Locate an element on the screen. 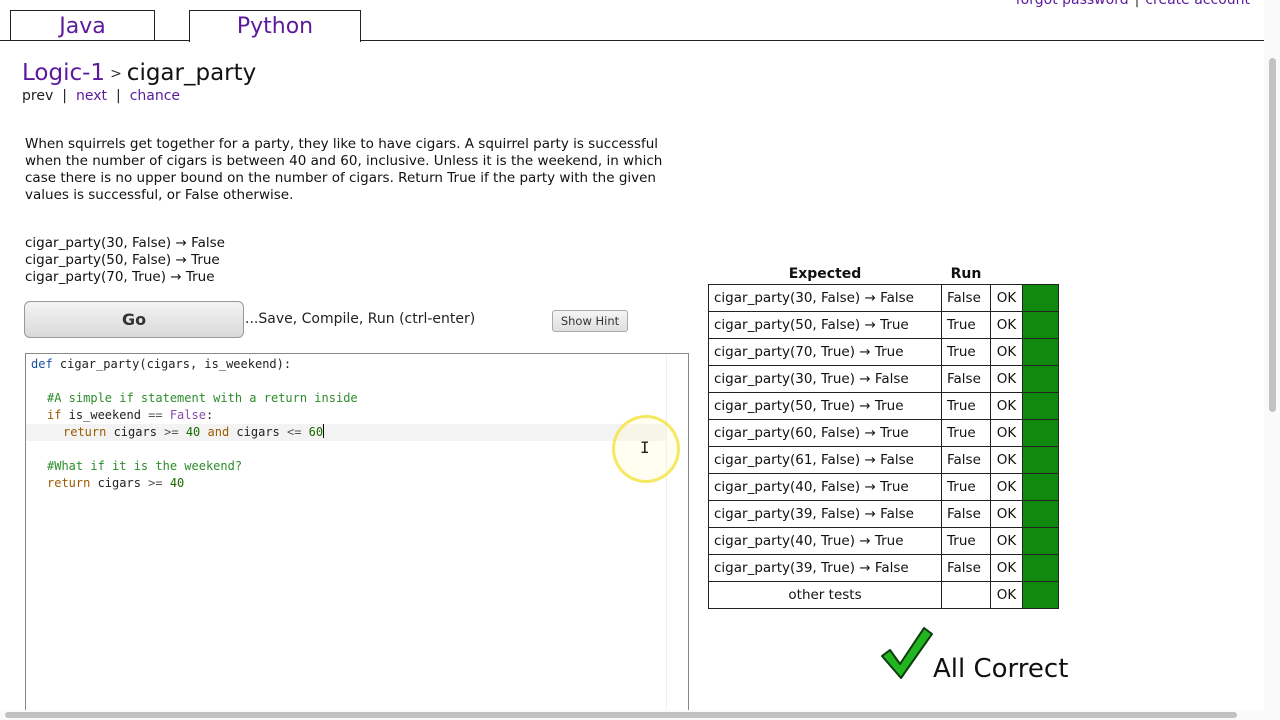  result-expected: cigar_party(50, False) → True is located at coordinates (825, 324).